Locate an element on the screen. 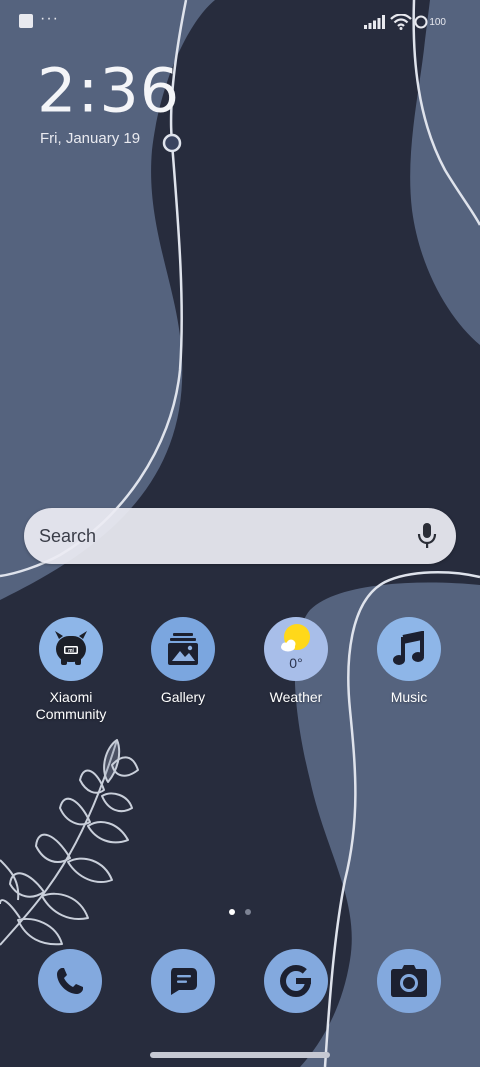  battery-icon is located at coordinates (421, 22).